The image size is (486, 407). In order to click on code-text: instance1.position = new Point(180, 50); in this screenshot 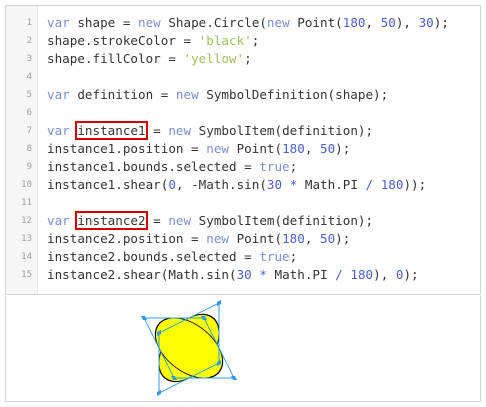, I will do `click(198, 149)`.